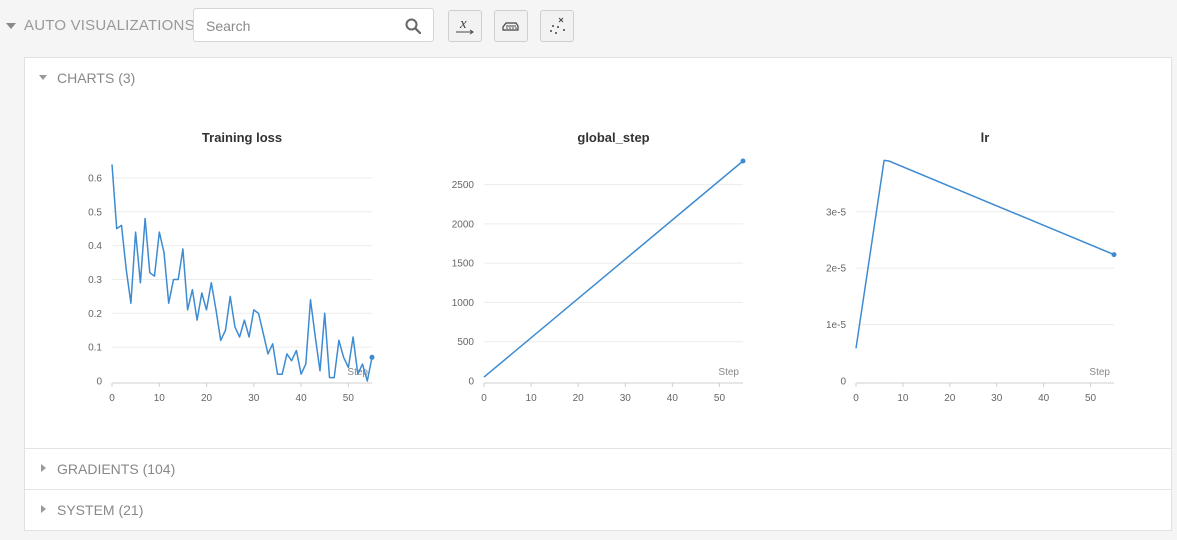 The height and width of the screenshot is (540, 1177). What do you see at coordinates (116, 469) in the screenshot?
I see `group-gradients-label: GRADIENTS (104)` at bounding box center [116, 469].